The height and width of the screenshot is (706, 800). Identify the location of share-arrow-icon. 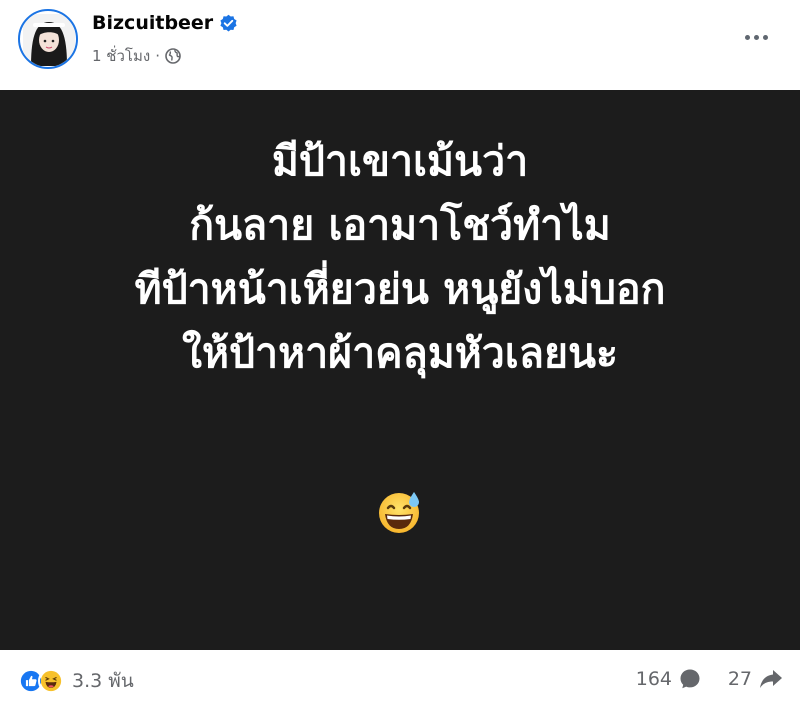
(771, 679).